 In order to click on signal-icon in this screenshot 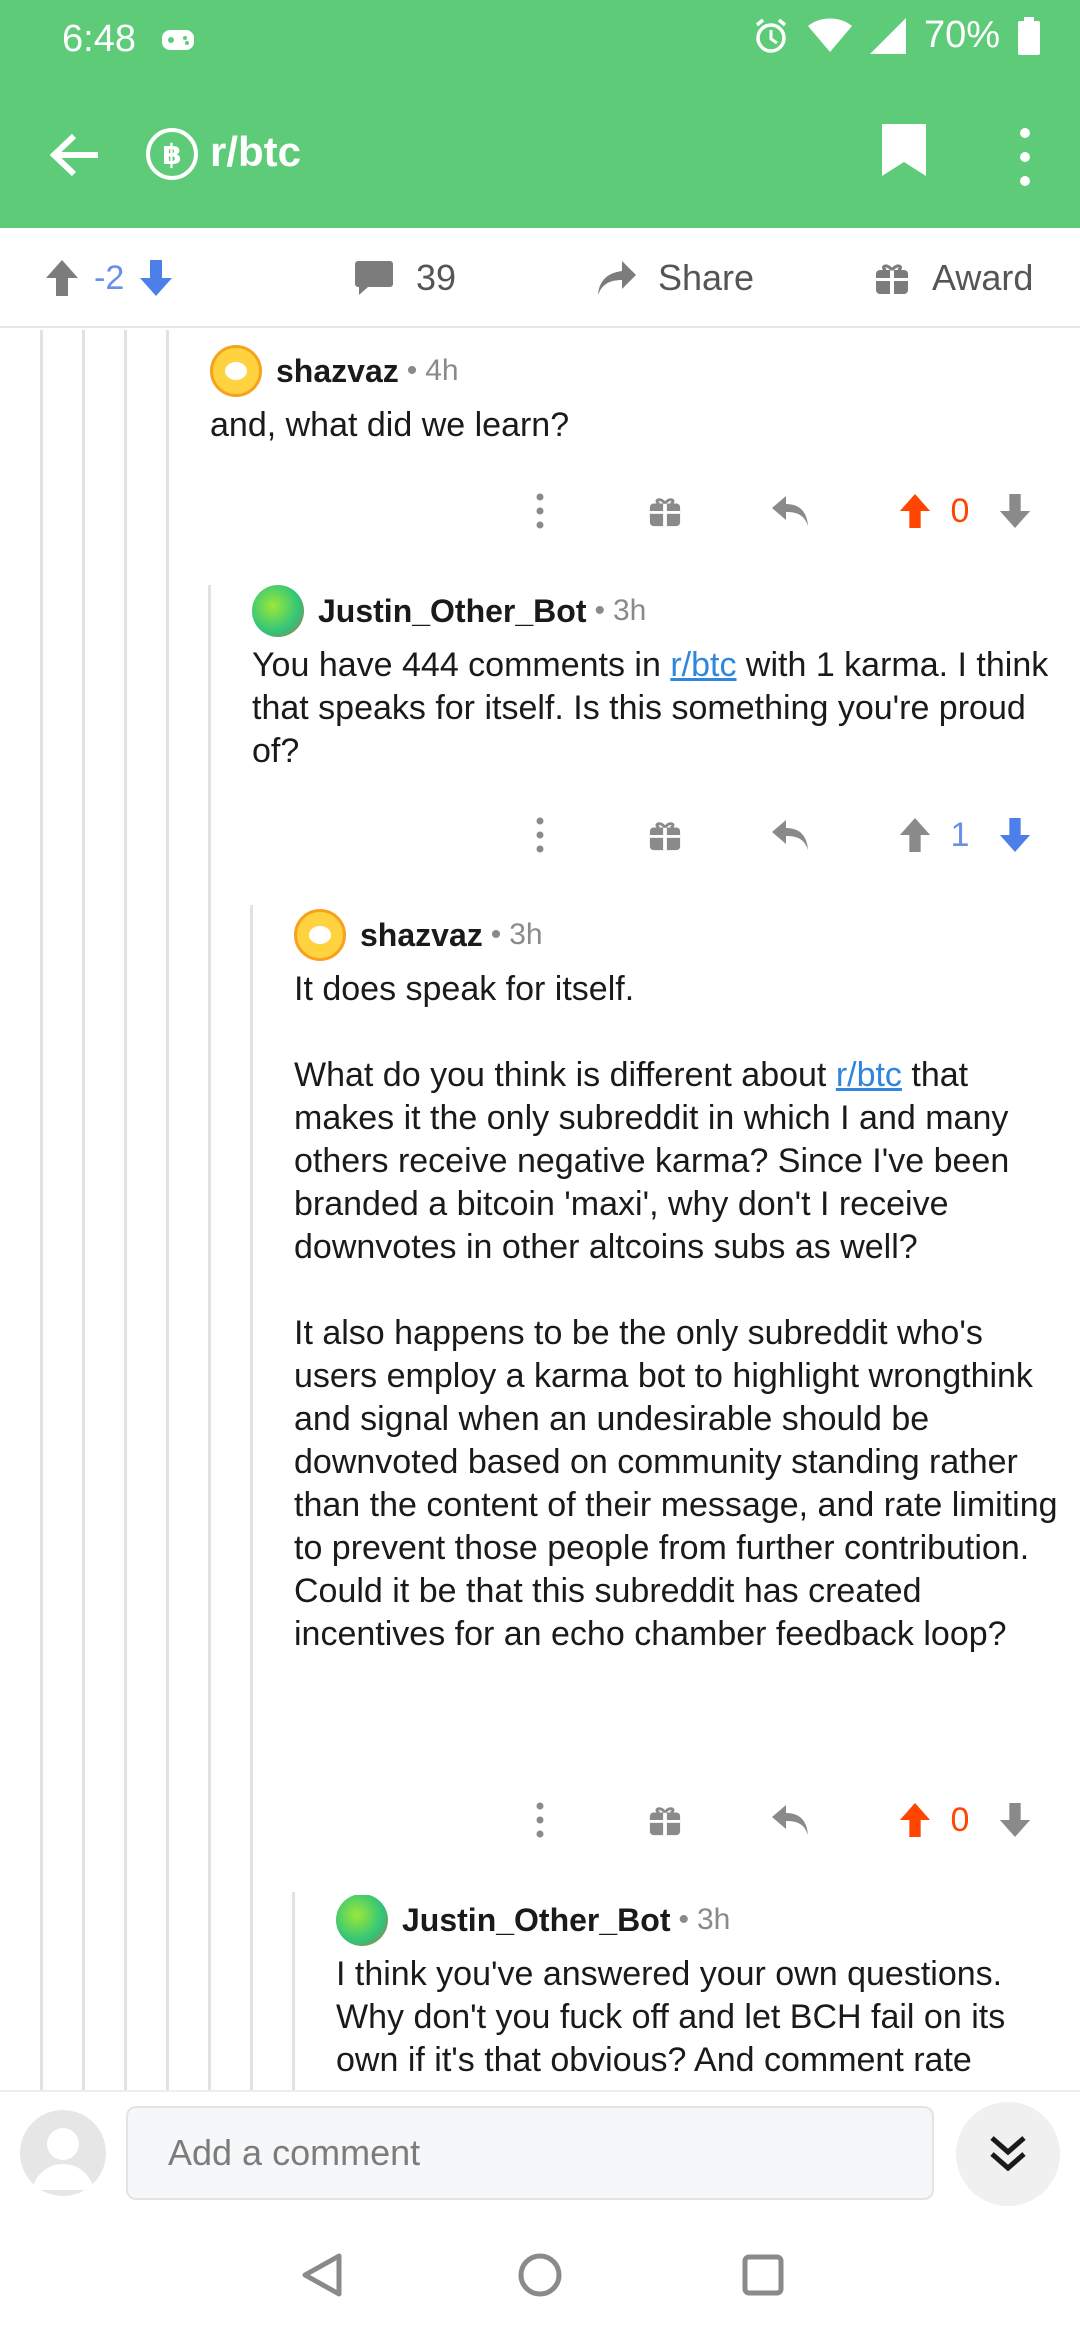, I will do `click(887, 35)`.